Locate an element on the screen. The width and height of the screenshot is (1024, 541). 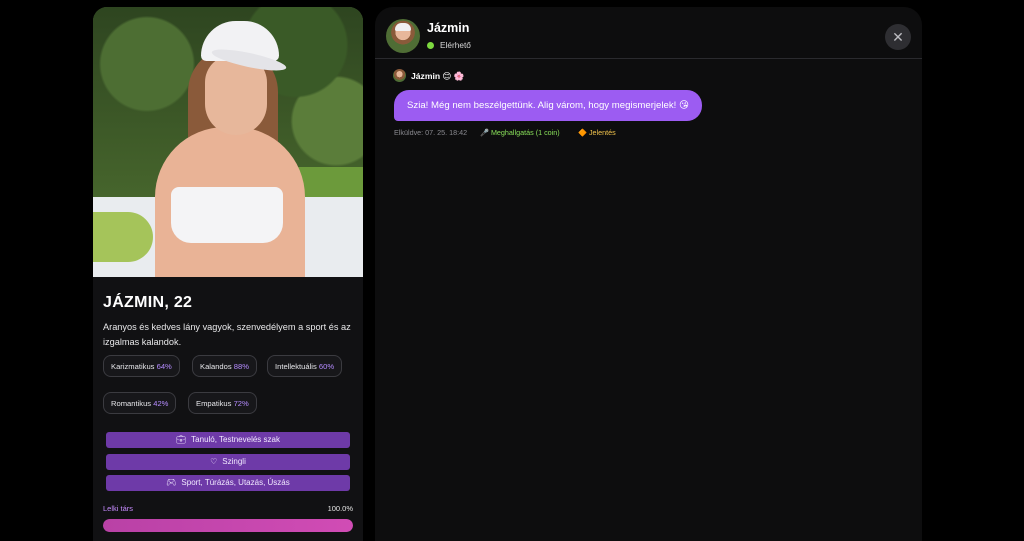
message-avatar is located at coordinates (399, 75).